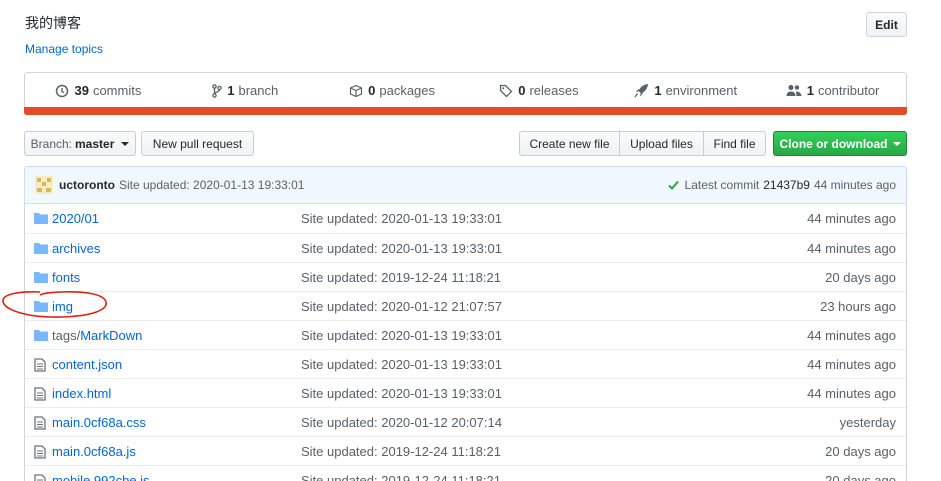 The width and height of the screenshot is (941, 481). I want to click on contributors-label: contributor, so click(848, 90).